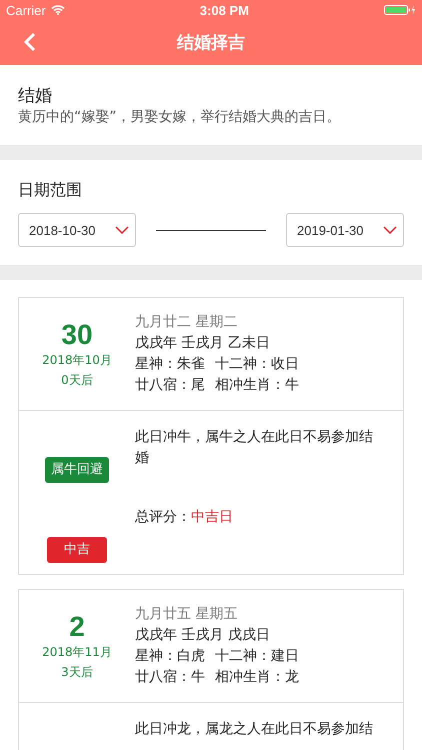  What do you see at coordinates (254, 729) in the screenshot?
I see `clash-note: 此日冲龙，属龙之人在此日不易参加结` at bounding box center [254, 729].